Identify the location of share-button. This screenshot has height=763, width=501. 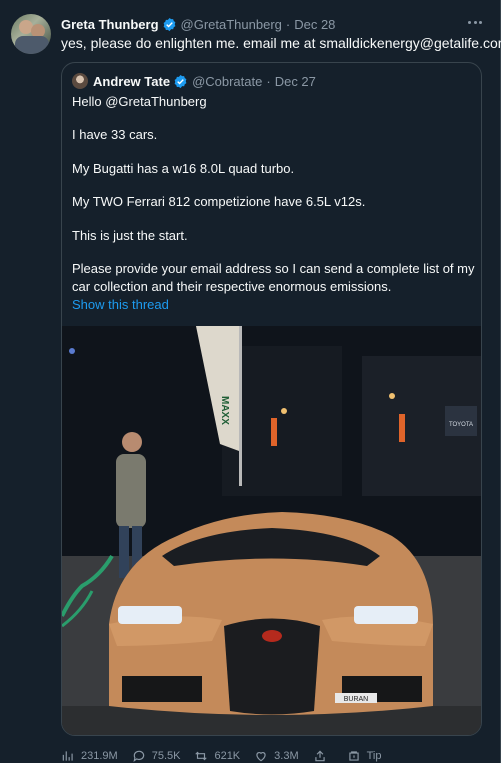
(323, 756).